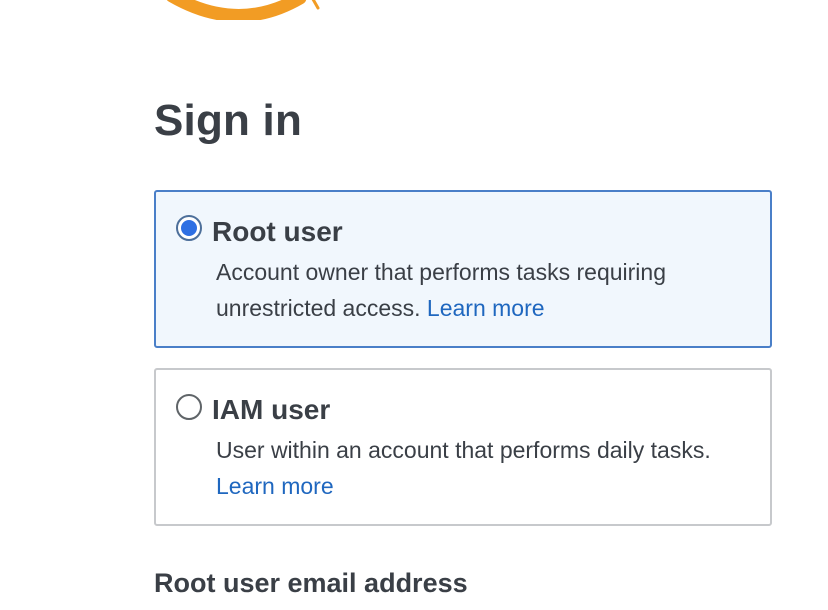  Describe the element at coordinates (275, 486) in the screenshot. I see `iam-user-learn-more-link: Learn more` at that location.